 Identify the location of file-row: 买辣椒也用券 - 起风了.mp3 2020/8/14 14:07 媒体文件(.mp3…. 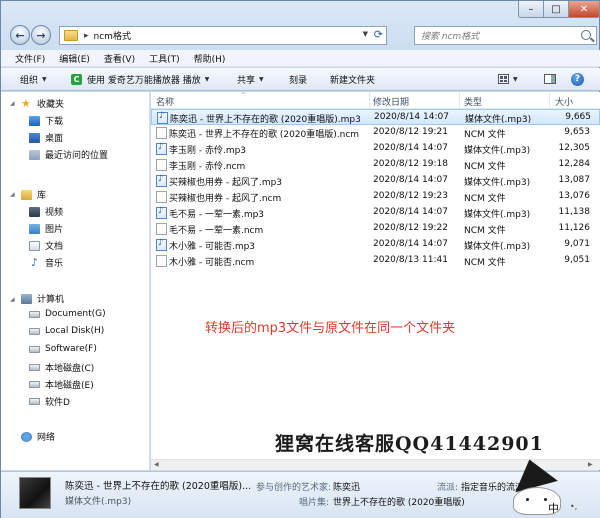
(375, 181).